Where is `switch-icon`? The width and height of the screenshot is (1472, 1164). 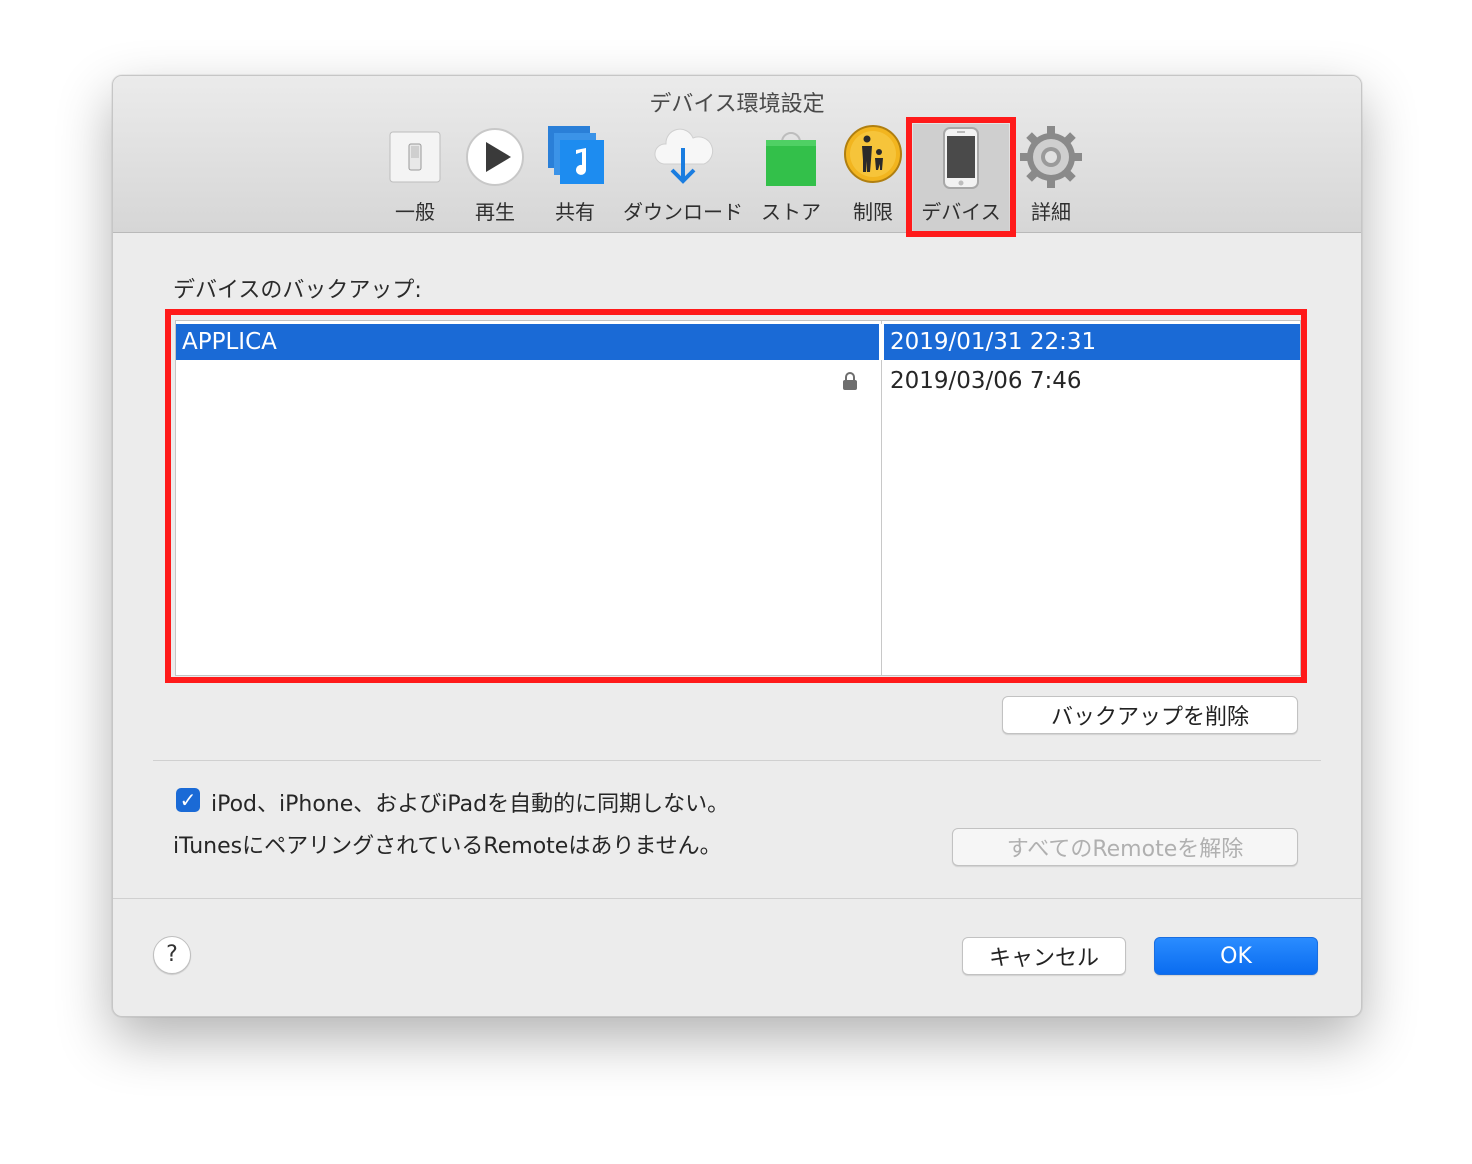 switch-icon is located at coordinates (415, 157).